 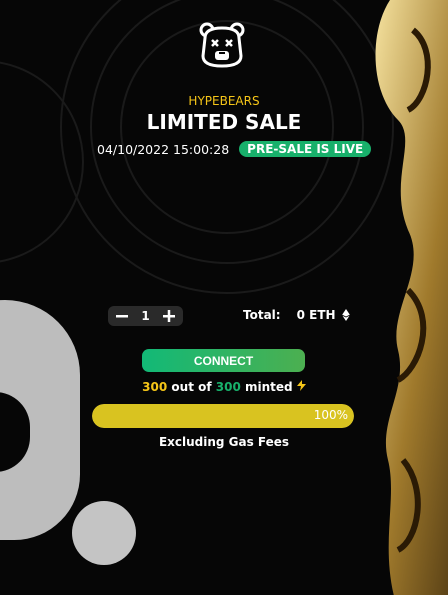 What do you see at coordinates (155, 387) in the screenshot?
I see `minted-count: 300` at bounding box center [155, 387].